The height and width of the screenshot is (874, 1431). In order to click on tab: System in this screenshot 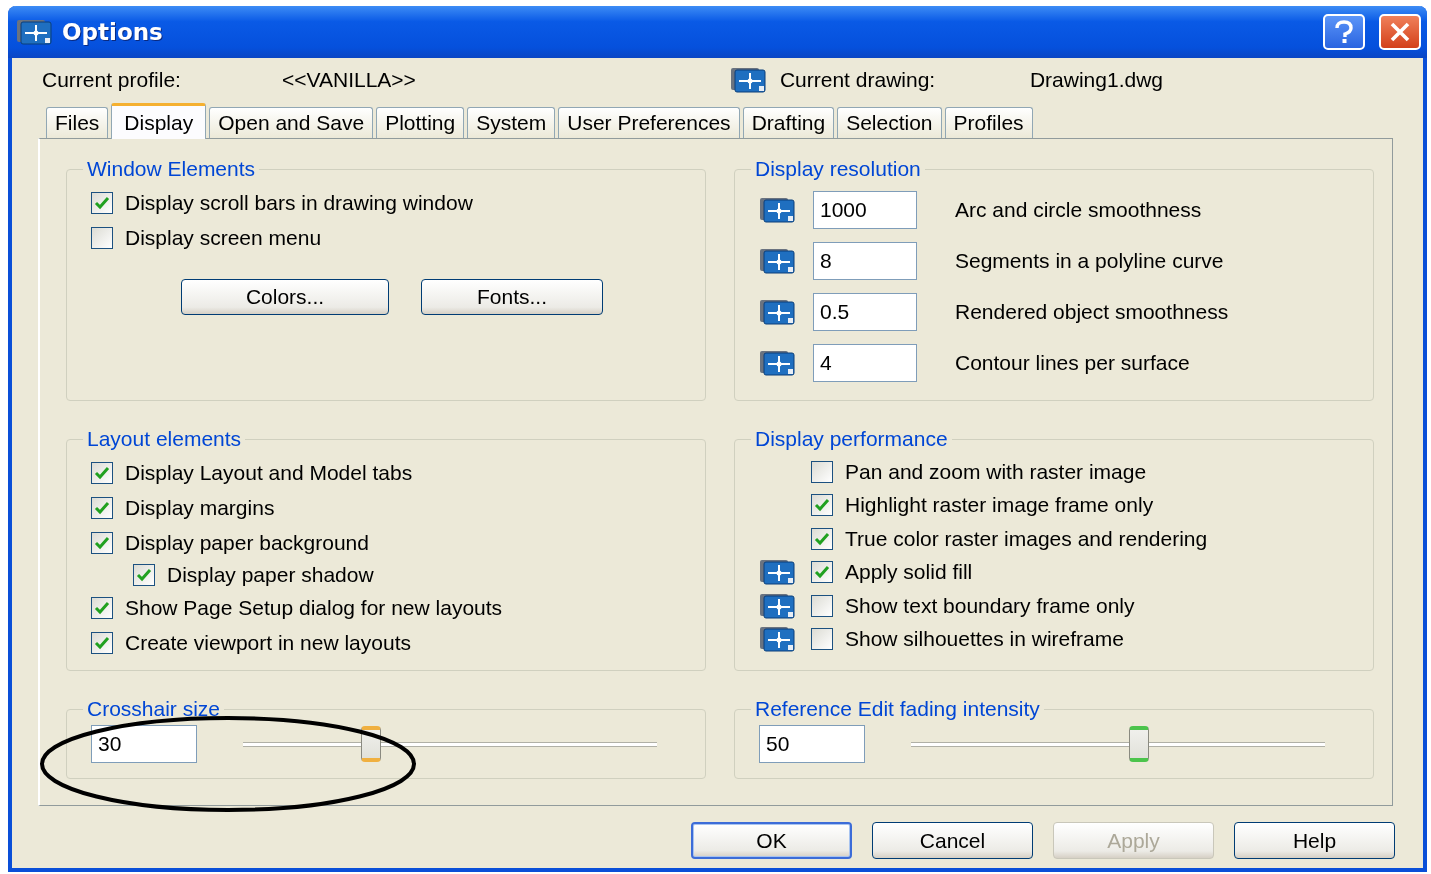, I will do `click(511, 122)`.